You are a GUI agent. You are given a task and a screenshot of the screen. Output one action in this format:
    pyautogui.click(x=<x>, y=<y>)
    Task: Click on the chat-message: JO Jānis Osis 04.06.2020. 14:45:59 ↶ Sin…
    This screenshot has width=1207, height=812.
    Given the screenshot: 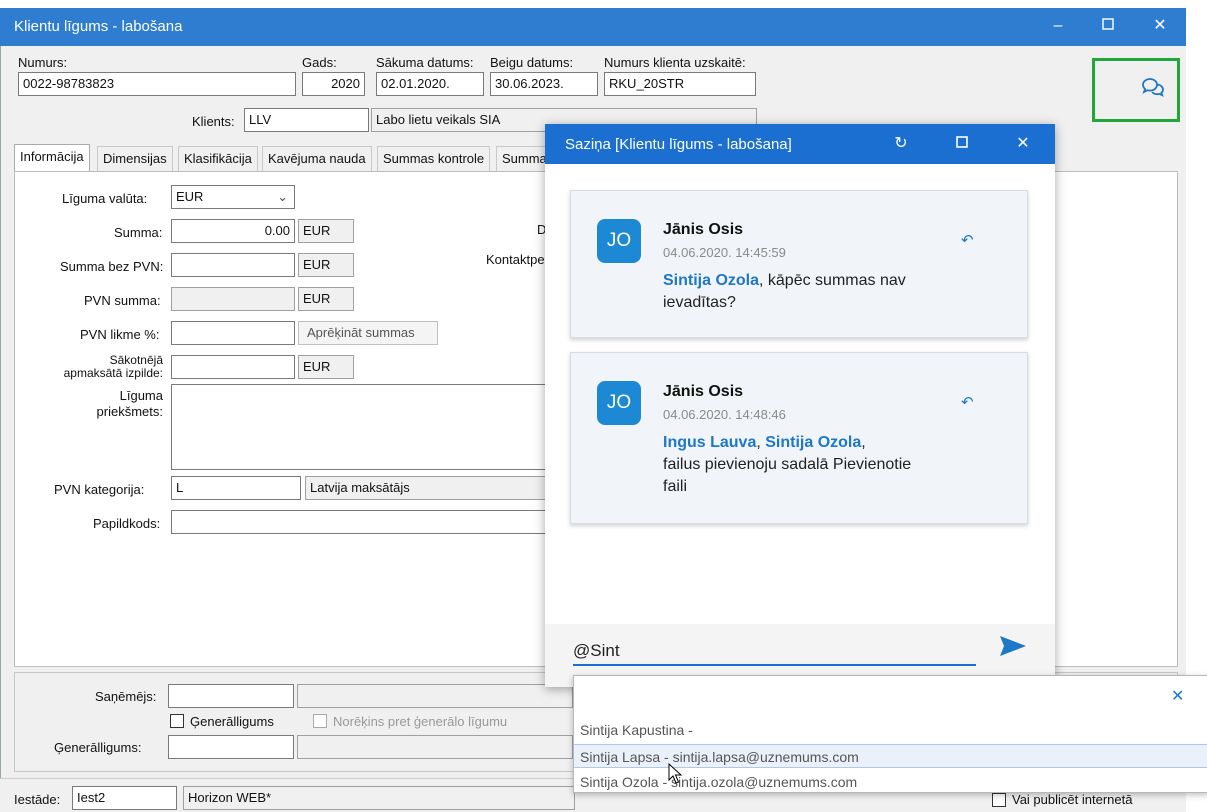 What is the action you would take?
    pyautogui.click(x=799, y=264)
    